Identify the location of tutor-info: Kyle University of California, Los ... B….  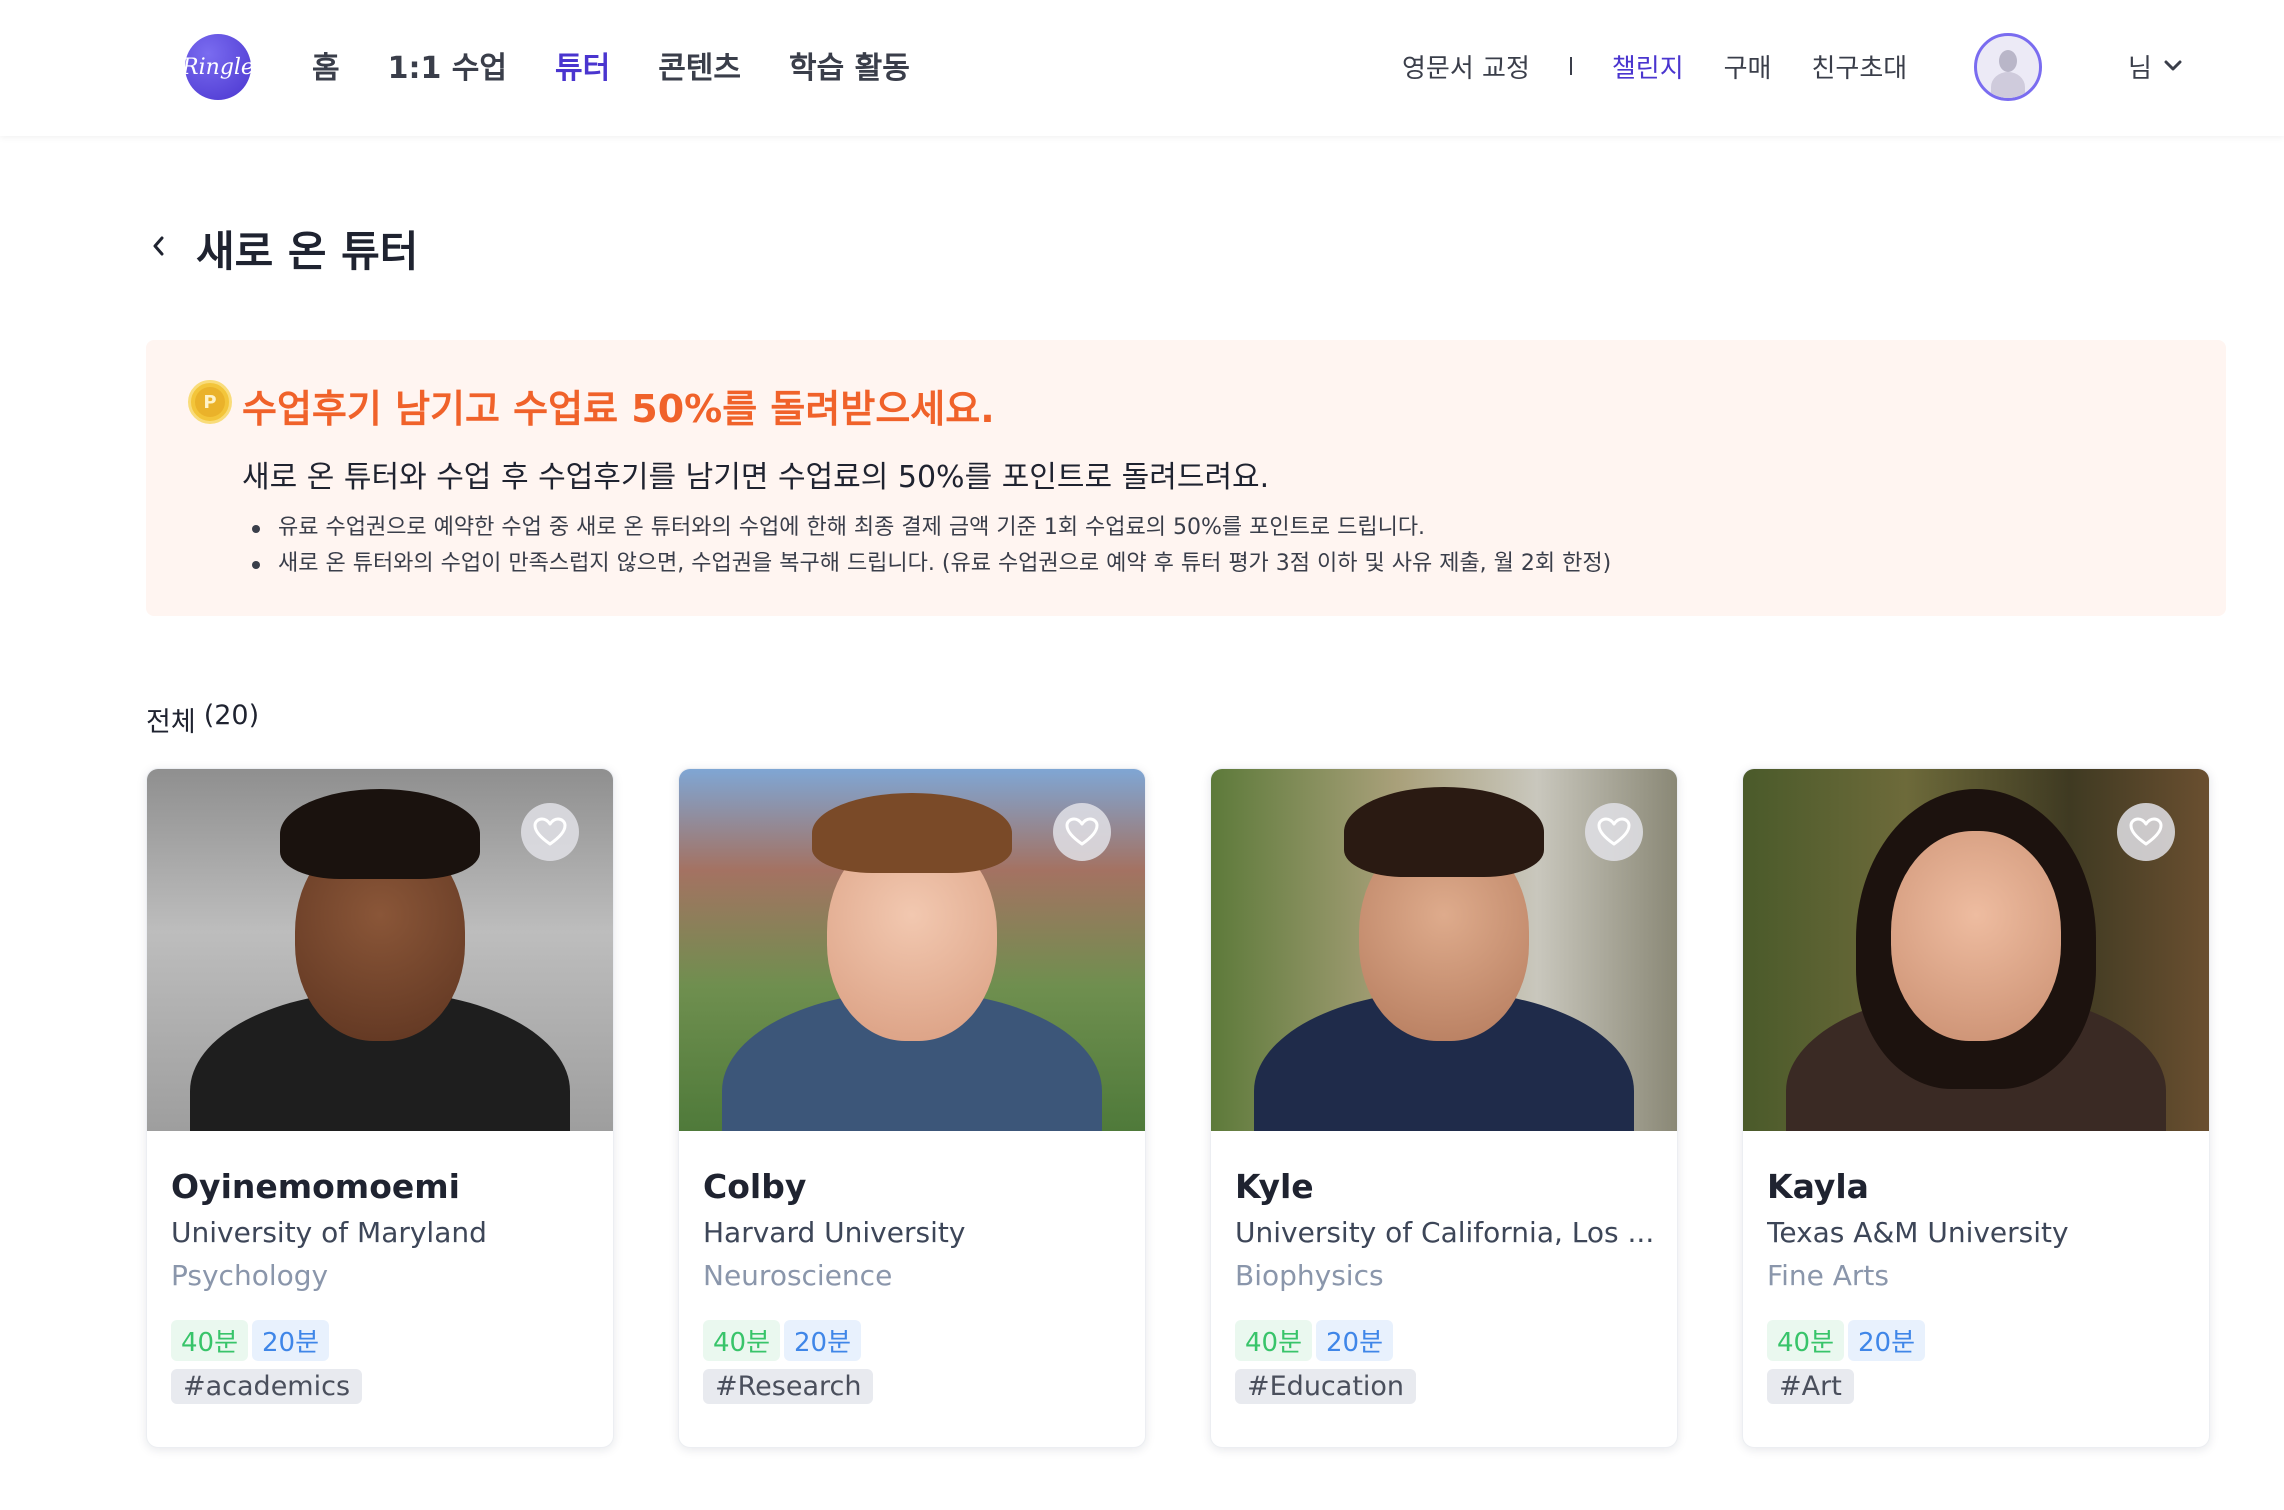
(1446, 1285).